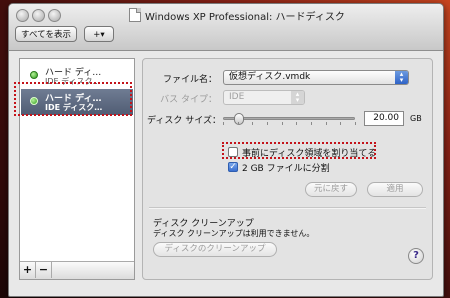 The width and height of the screenshot is (450, 298). Describe the element at coordinates (77, 270) in the screenshot. I see `sidebar-footer: + −` at that location.